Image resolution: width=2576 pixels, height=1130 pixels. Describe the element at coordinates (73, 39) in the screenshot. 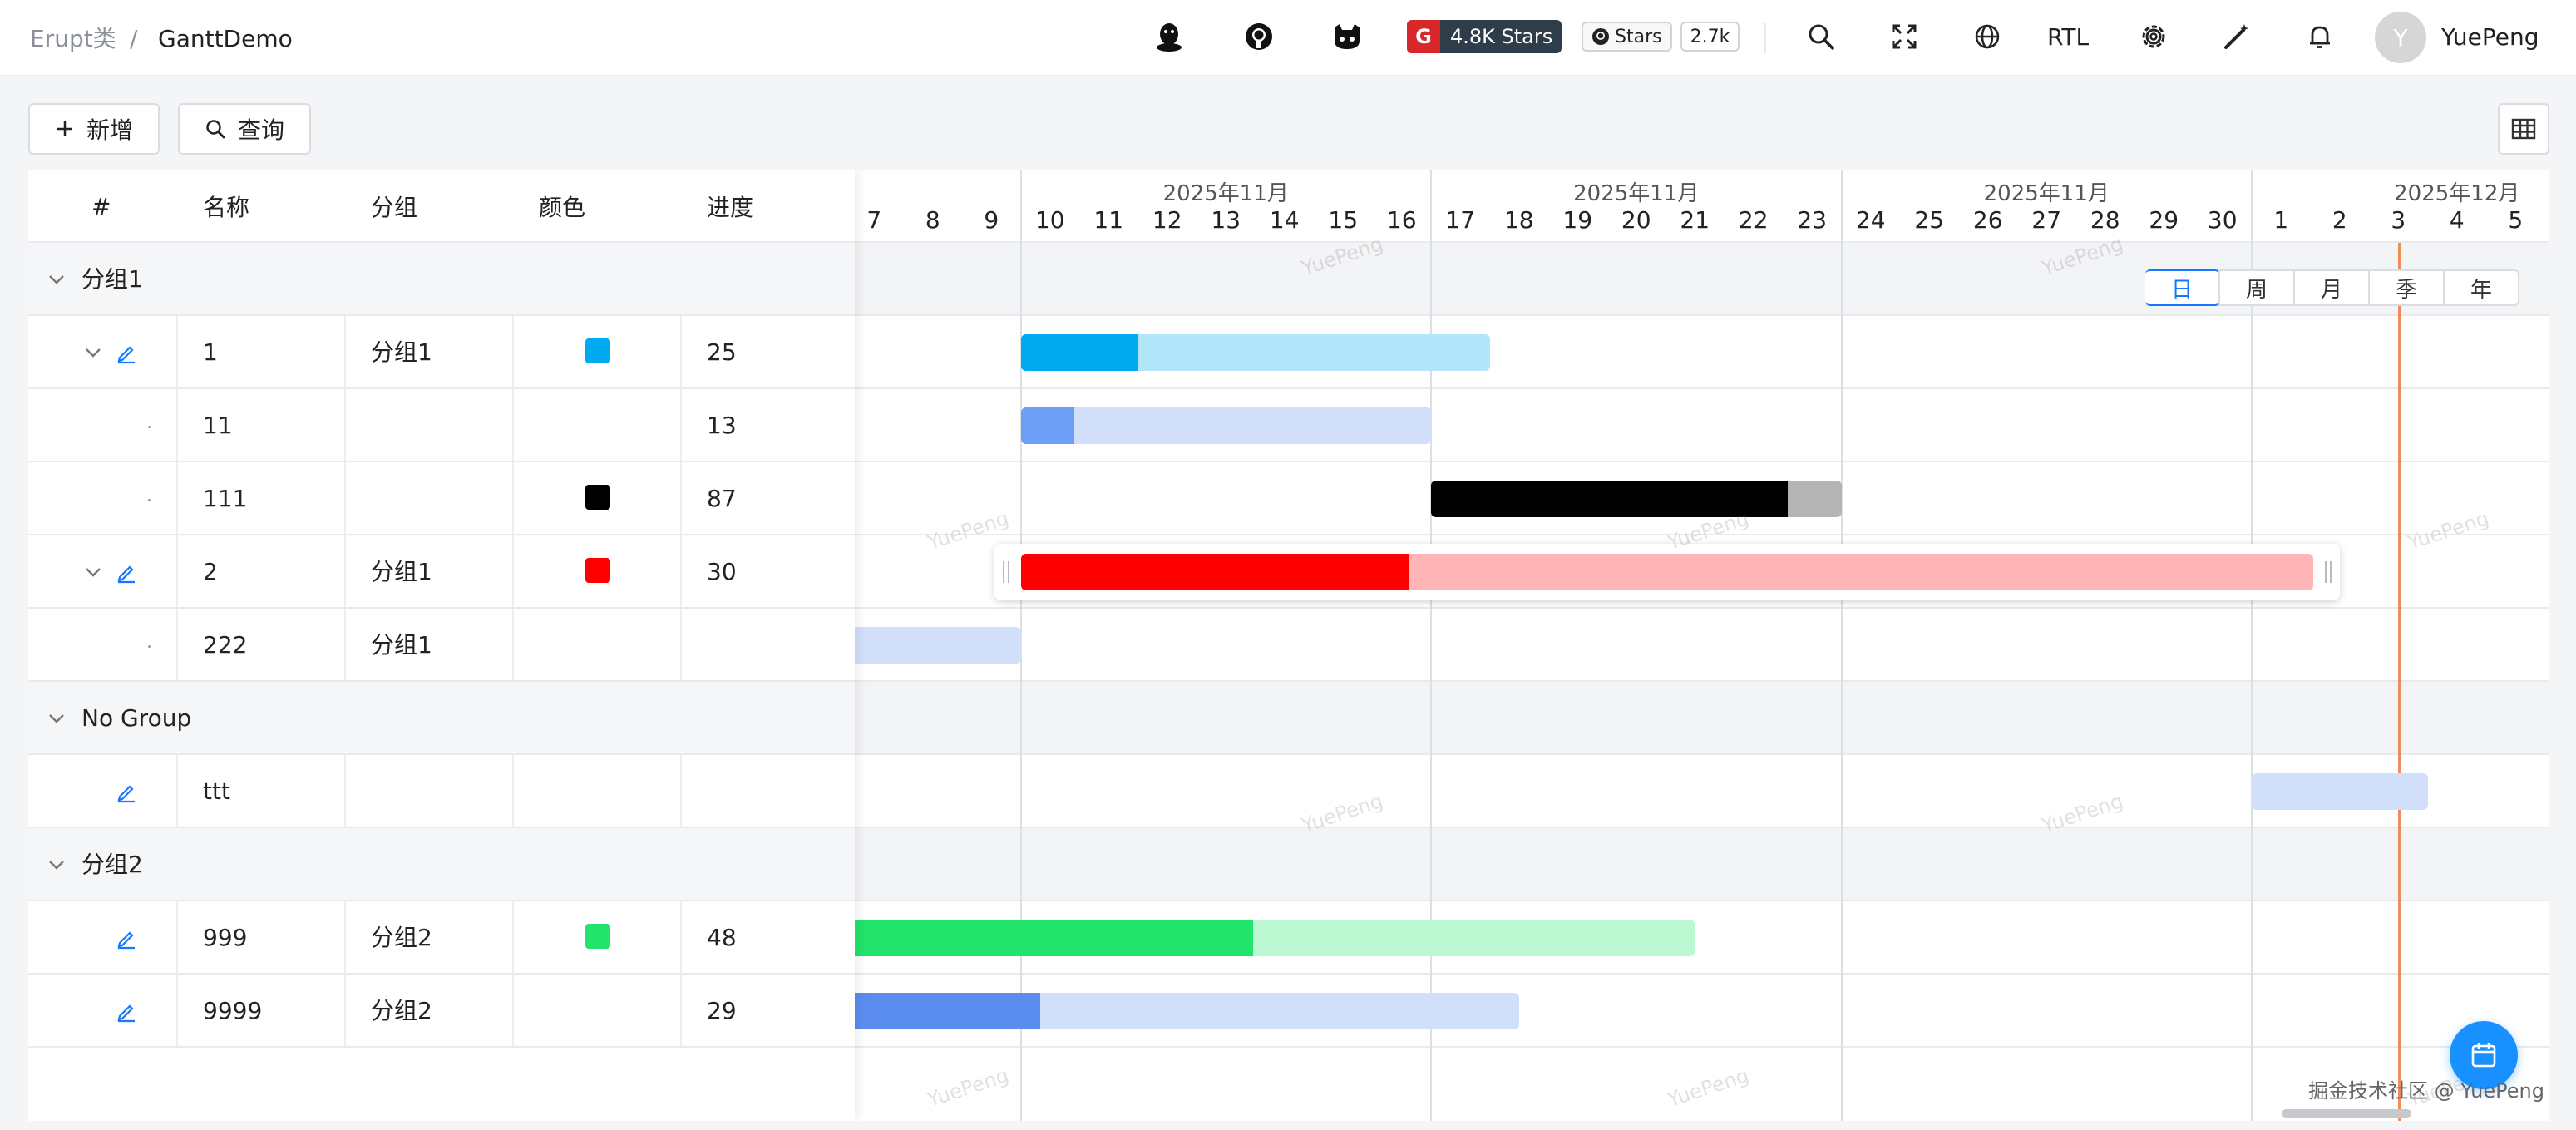

I see `breadcrumb-parent: Erupt类` at that location.